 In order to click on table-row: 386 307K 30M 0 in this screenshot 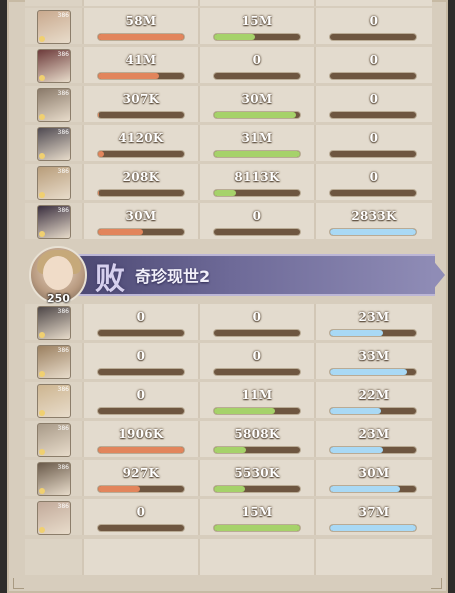, I will do `click(228, 104)`.